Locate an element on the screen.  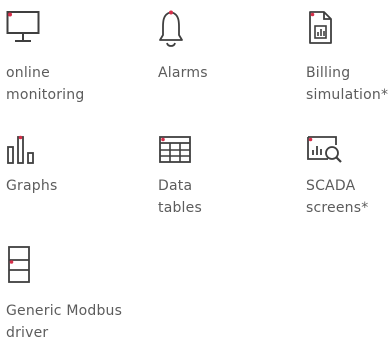
feature-label: SCADA screens* is located at coordinates (337, 197).